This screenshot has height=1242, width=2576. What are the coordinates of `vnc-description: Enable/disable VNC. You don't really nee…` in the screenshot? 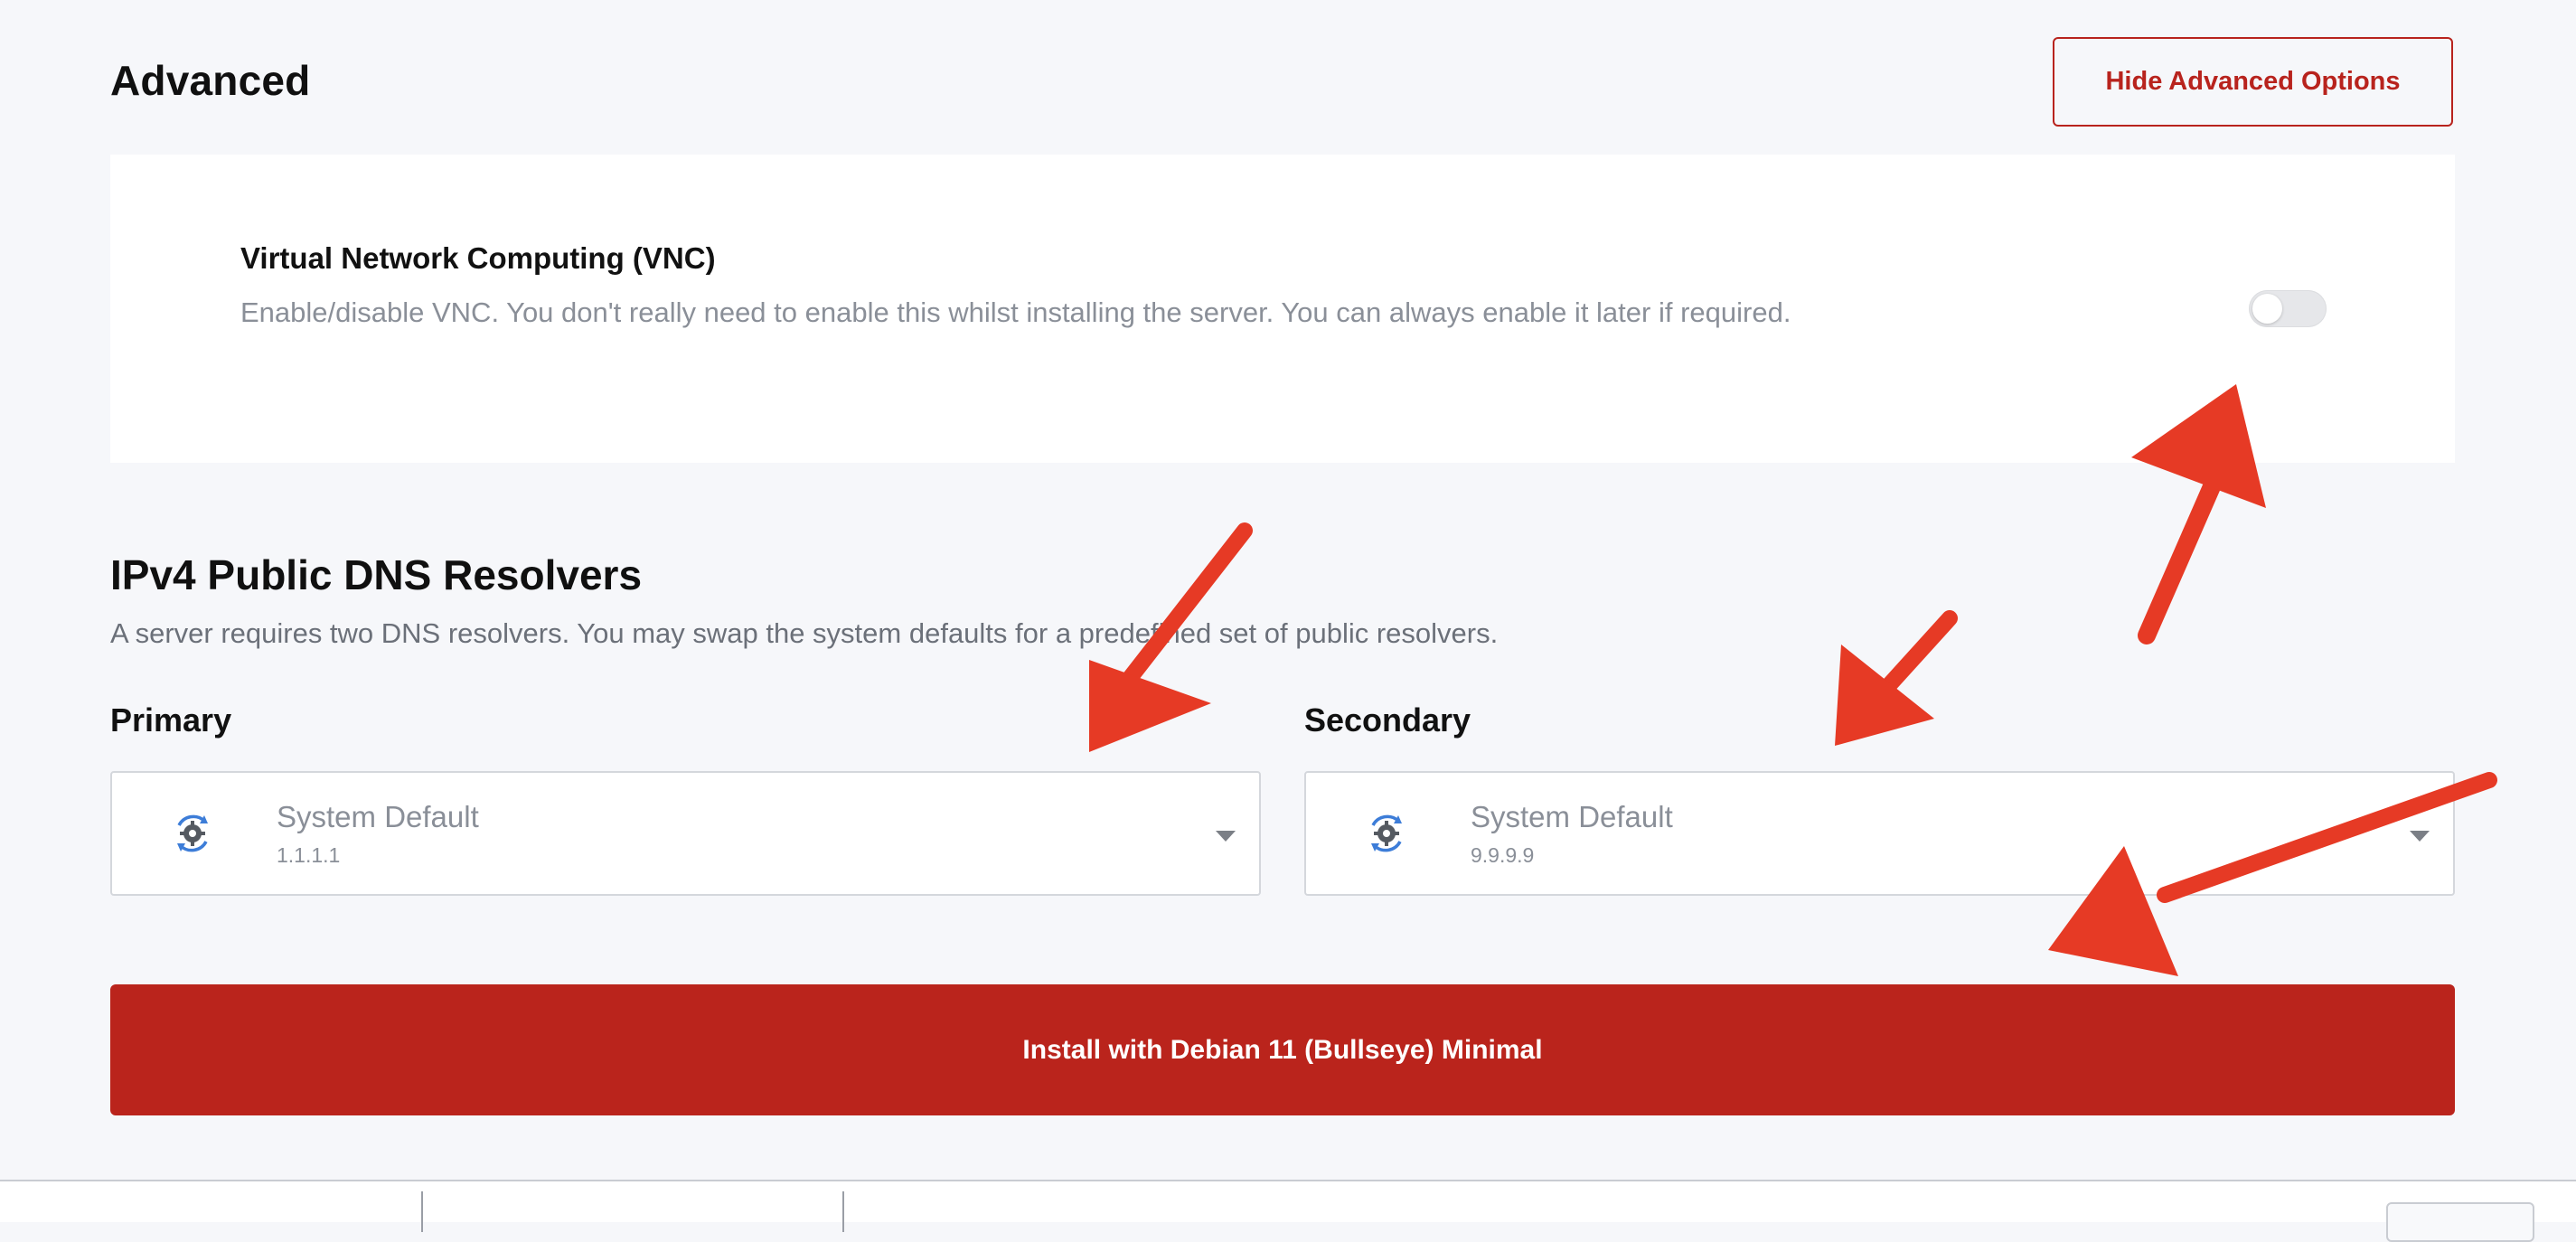 It's located at (1016, 312).